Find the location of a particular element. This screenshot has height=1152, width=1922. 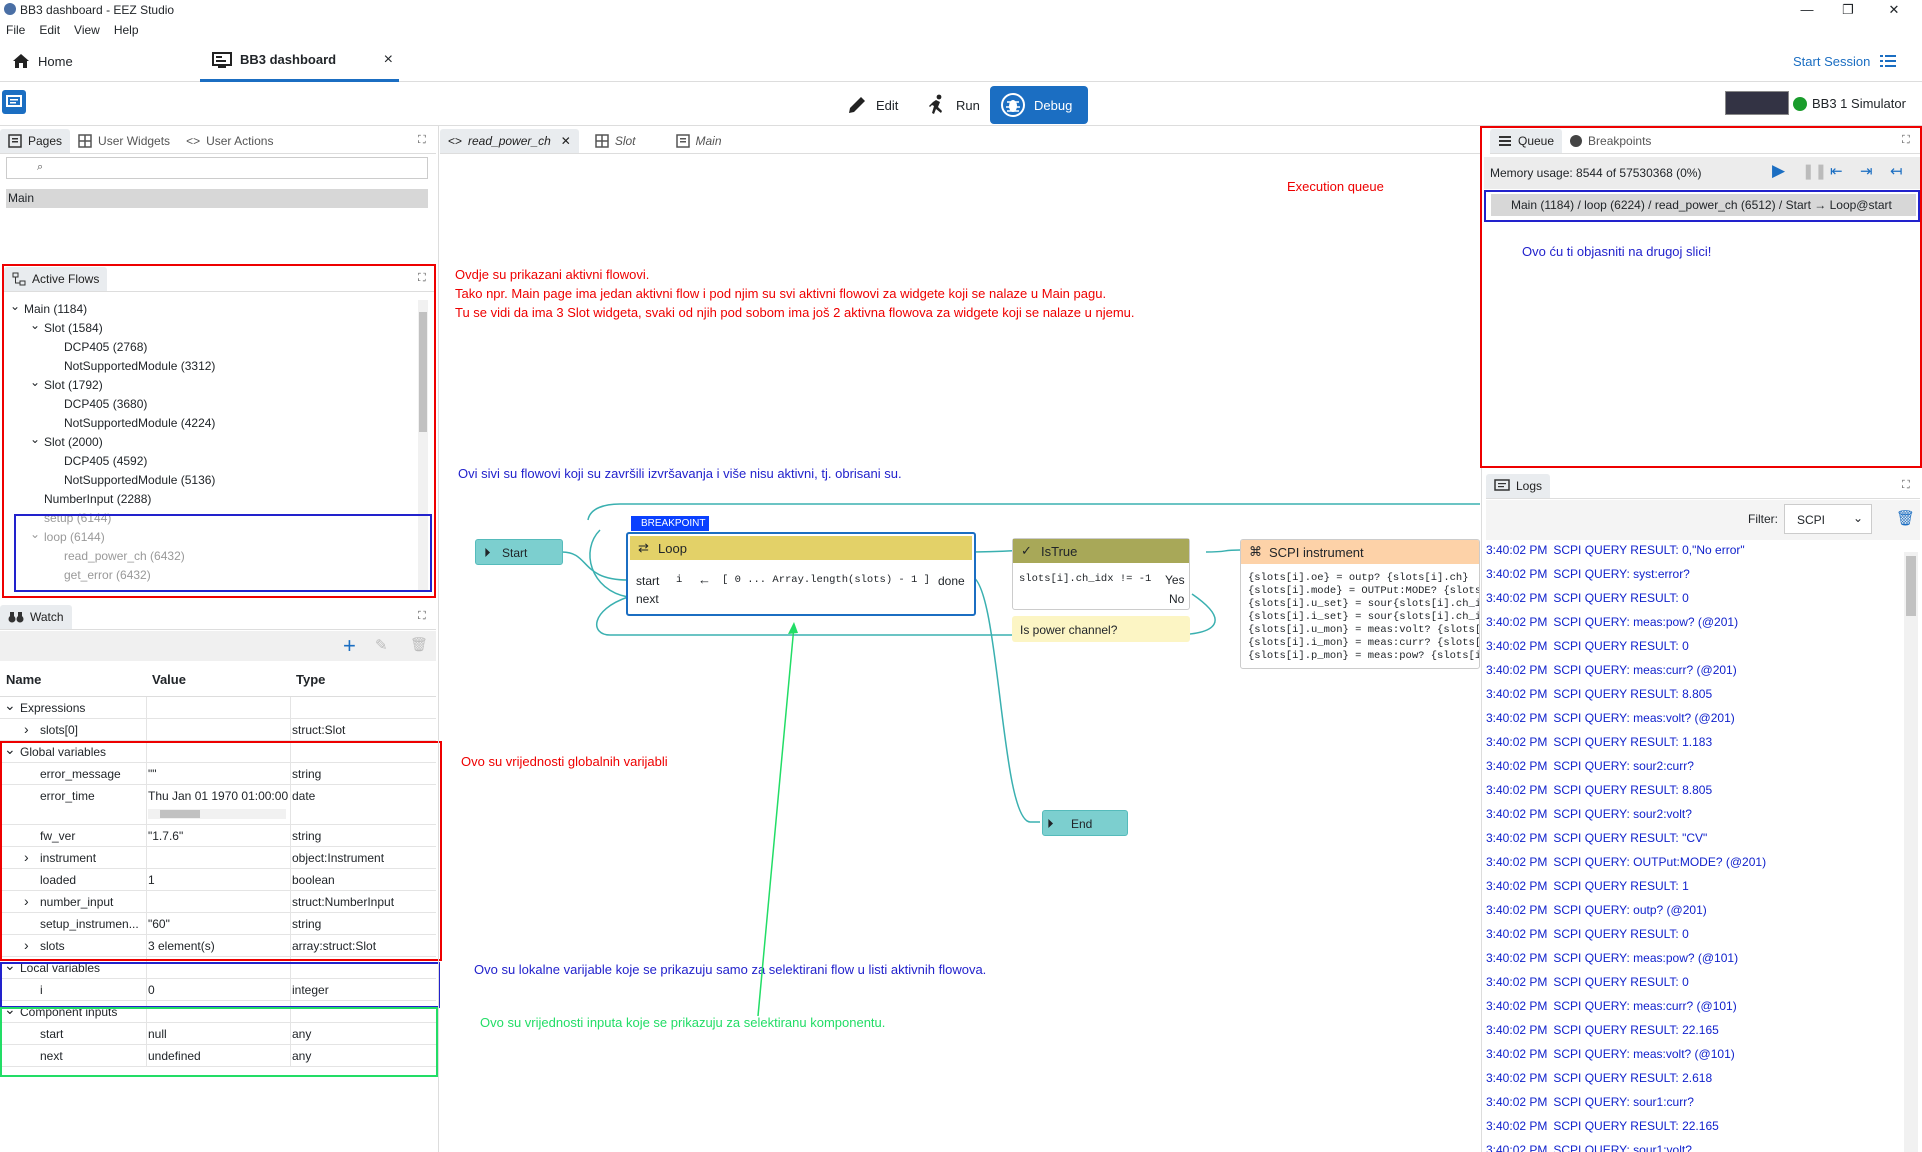

step-out-button: ↤ is located at coordinates (1896, 171).